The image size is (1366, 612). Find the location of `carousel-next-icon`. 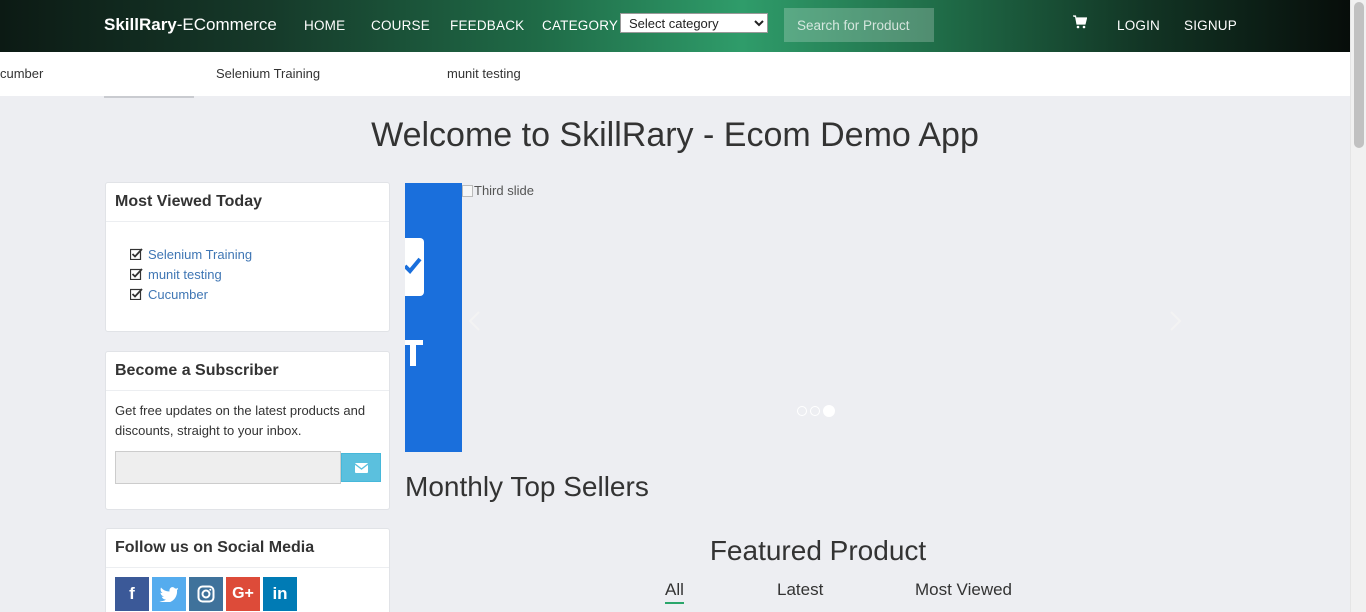

carousel-next-icon is located at coordinates (1175, 321).